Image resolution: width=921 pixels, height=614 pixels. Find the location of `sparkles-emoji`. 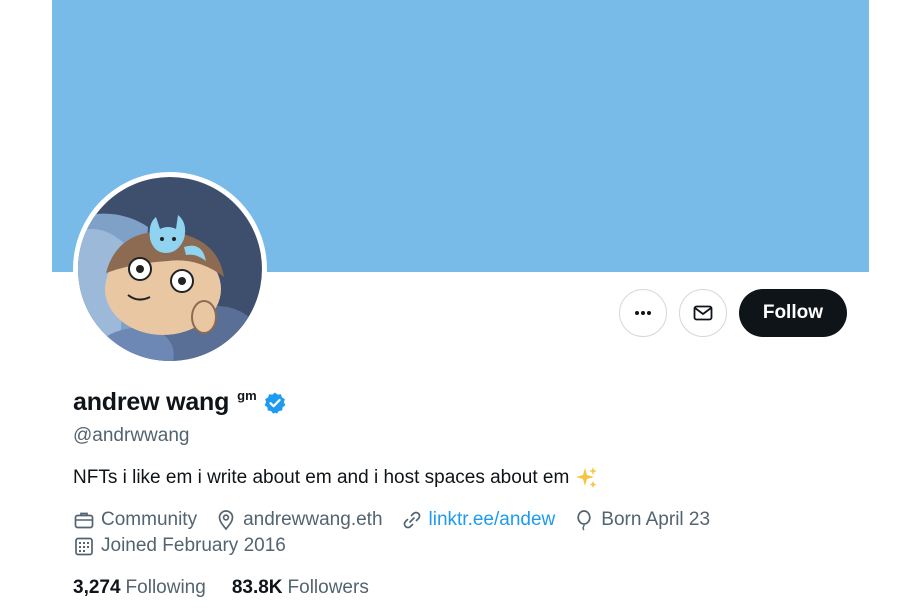

sparkles-emoji is located at coordinates (587, 478).